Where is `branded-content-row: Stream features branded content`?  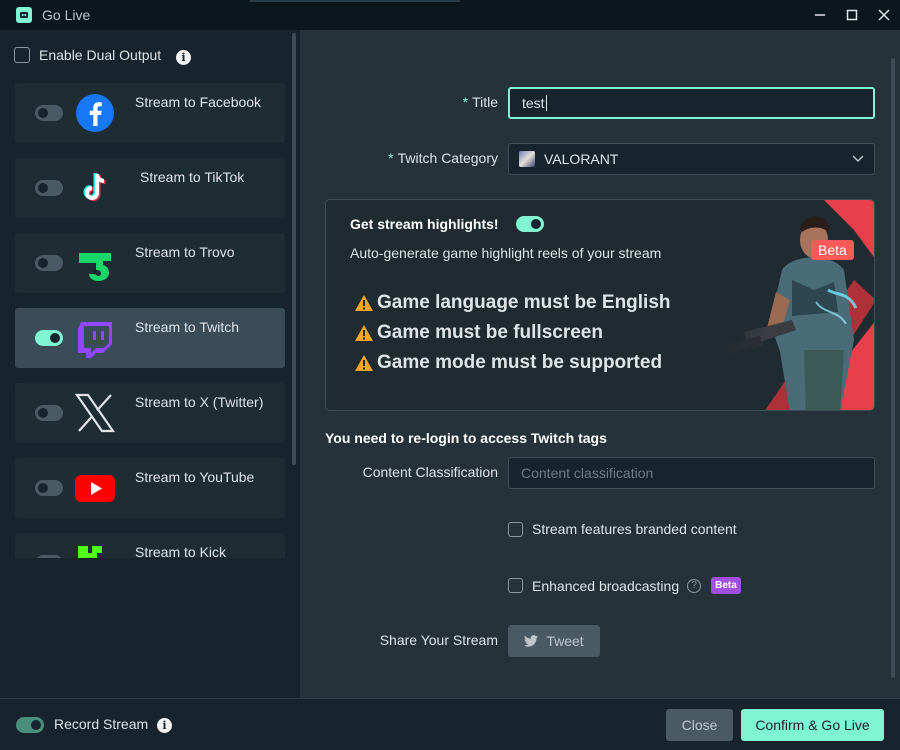 branded-content-row: Stream features branded content is located at coordinates (622, 529).